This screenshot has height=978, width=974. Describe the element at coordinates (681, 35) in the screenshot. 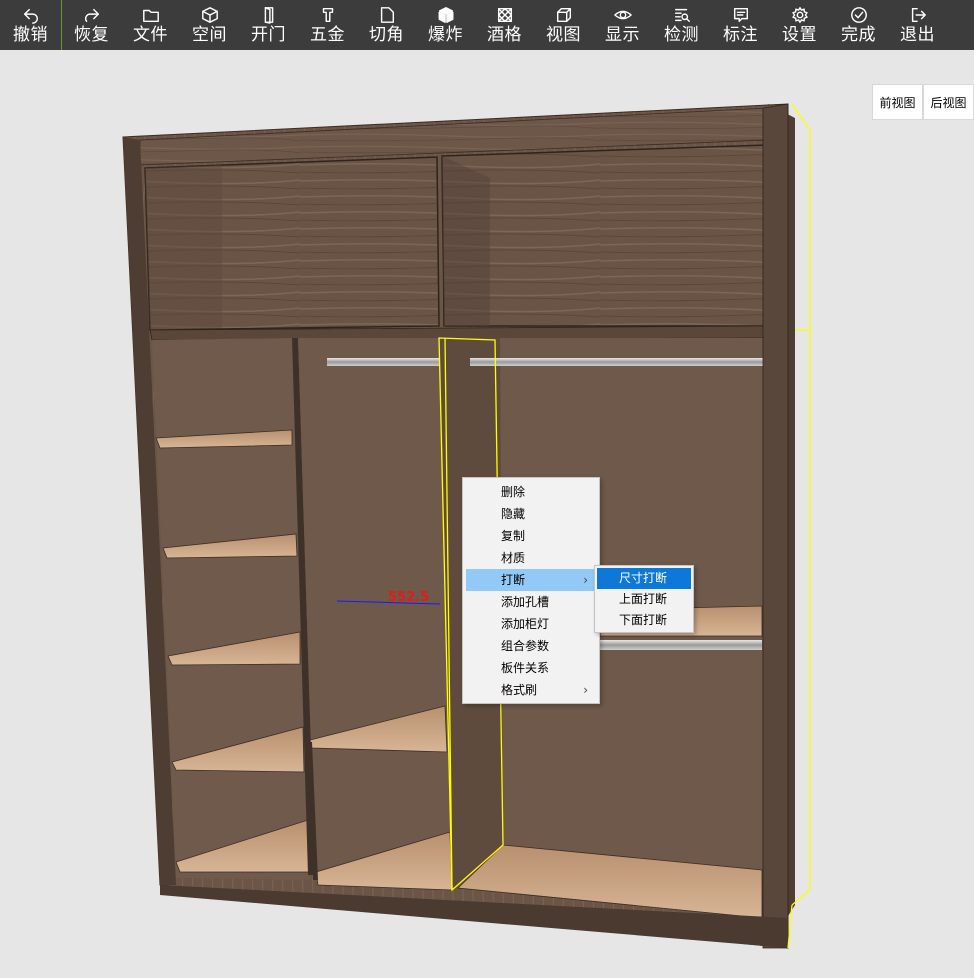

I see `inspect-label: 检测` at that location.